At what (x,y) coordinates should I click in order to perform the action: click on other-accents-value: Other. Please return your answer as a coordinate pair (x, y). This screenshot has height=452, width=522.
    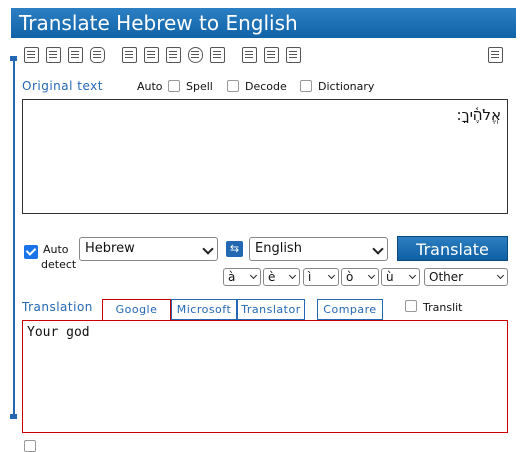
    Looking at the image, I should click on (446, 277).